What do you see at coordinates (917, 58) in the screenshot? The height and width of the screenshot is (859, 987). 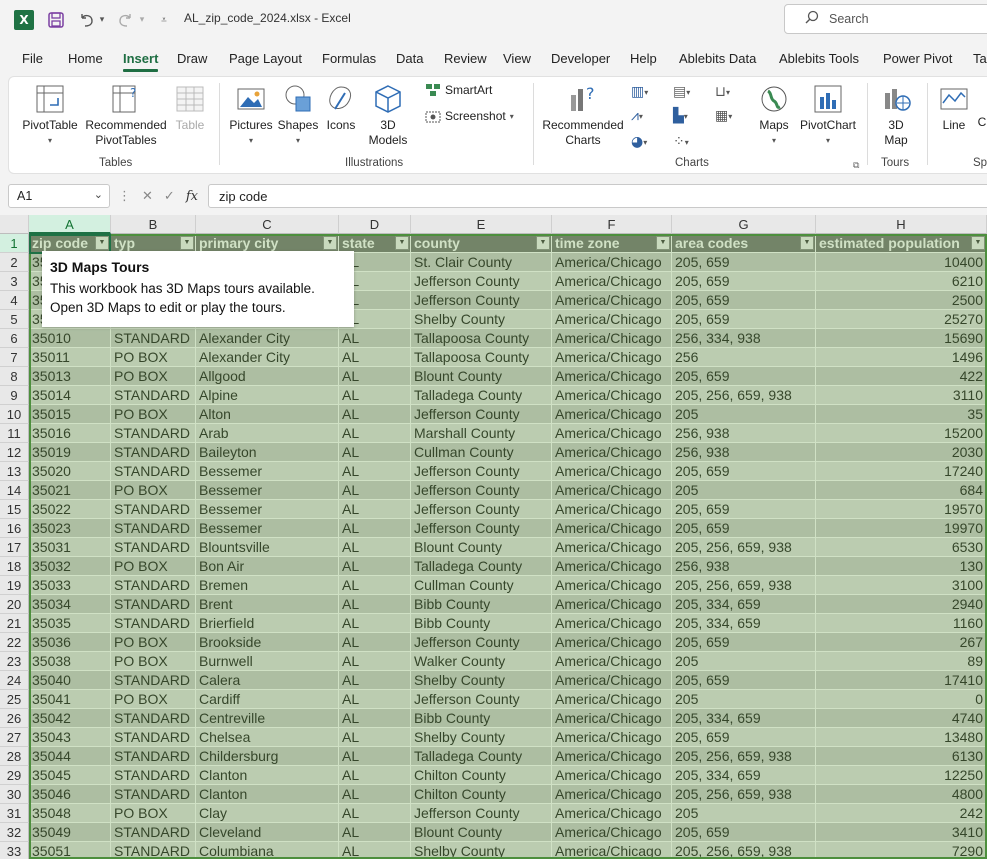 I see `tab-power-pivot: Power Pivot` at bounding box center [917, 58].